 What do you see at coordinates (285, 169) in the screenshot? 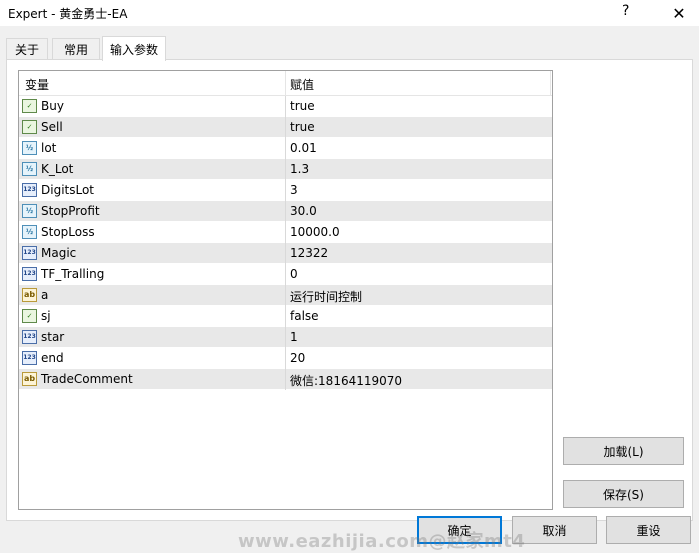
I see `table-row: ½ K_Lot 1.3` at bounding box center [285, 169].